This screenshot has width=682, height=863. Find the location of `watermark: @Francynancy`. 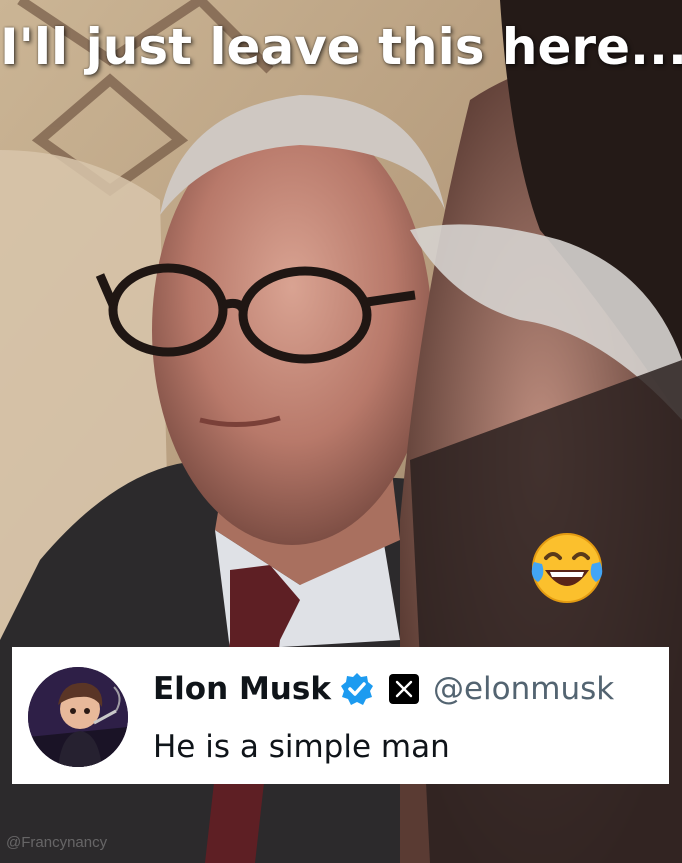

watermark: @Francynancy is located at coordinates (57, 842).